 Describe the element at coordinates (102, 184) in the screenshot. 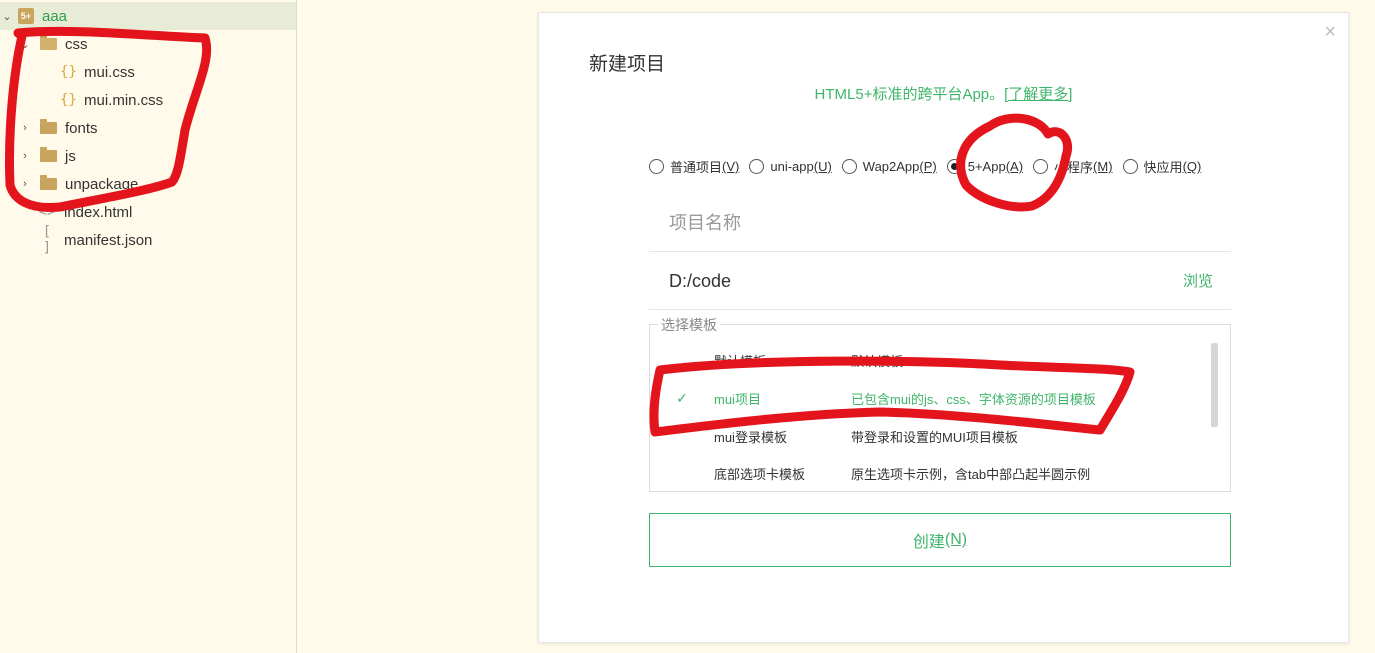

I see `tree-item-label: unpackage` at that location.